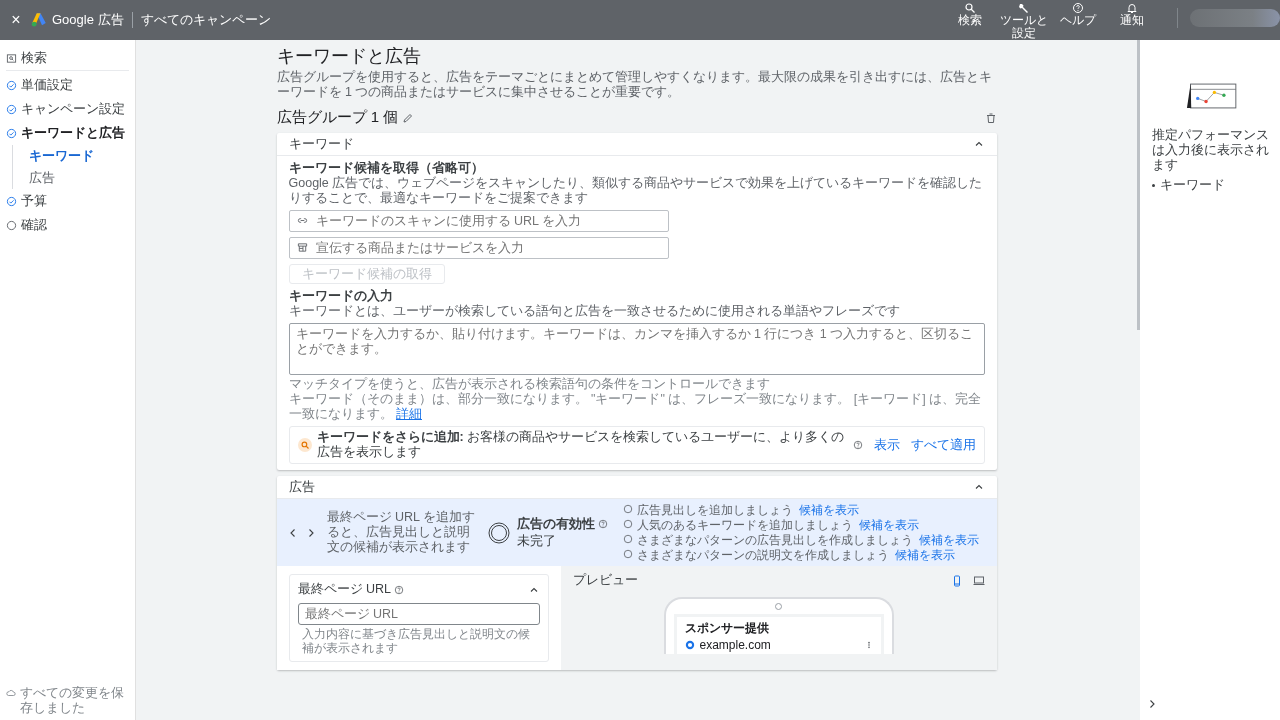 The height and width of the screenshot is (720, 1280). I want to click on ad-strength-label: 広告の有効性, so click(555, 524).